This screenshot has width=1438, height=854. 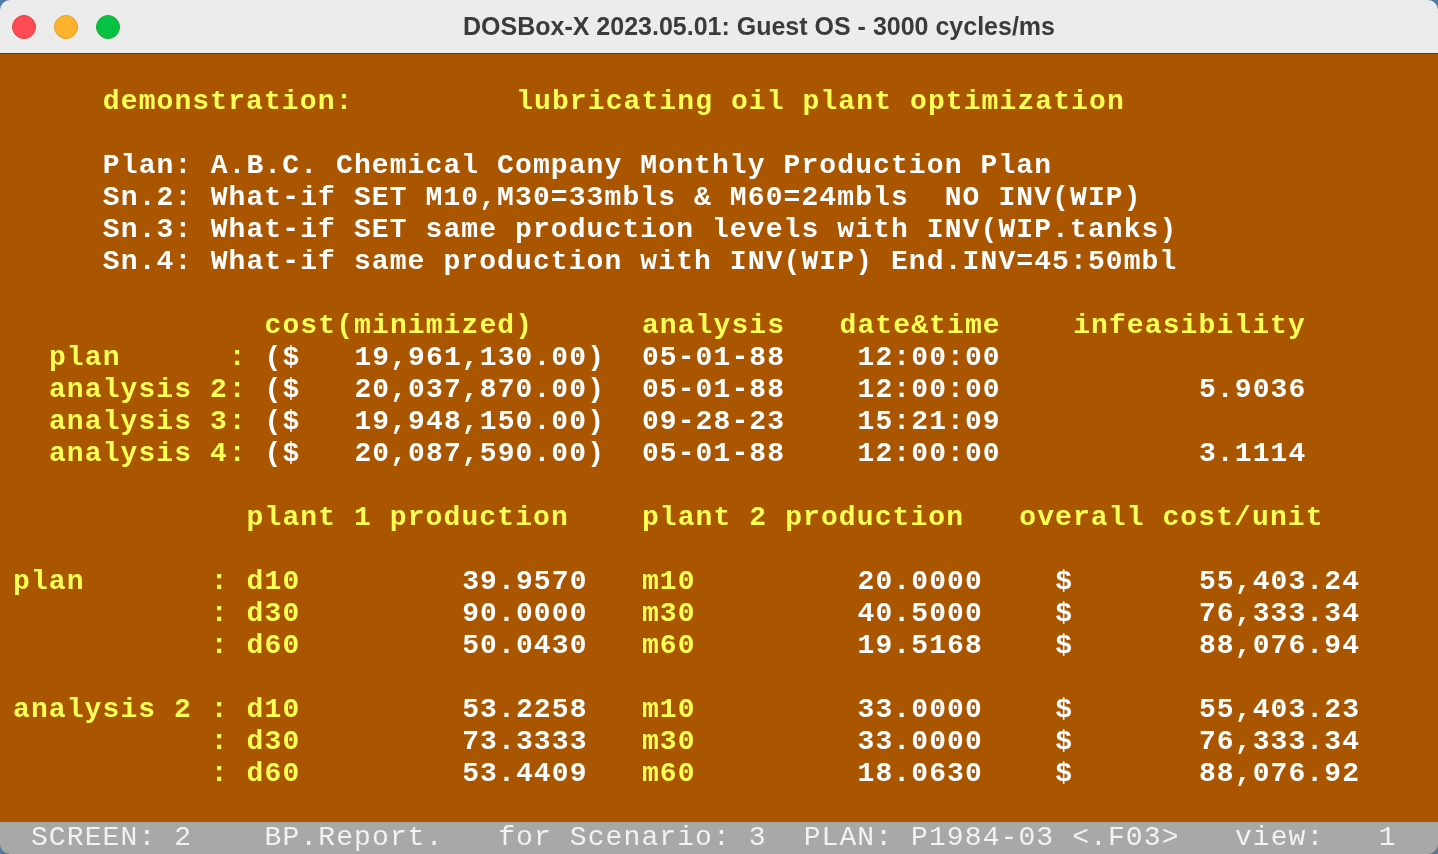 I want to click on table-cell: 20.0000, so click(x=920, y=582).